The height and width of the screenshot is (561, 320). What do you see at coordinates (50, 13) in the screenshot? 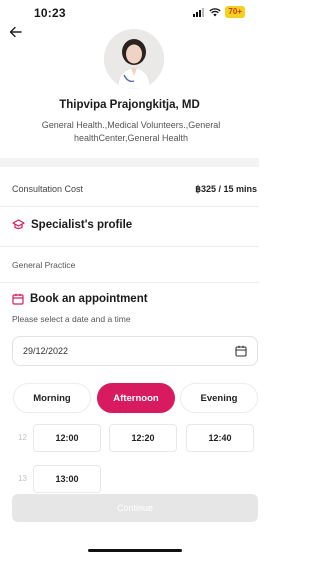
I see `status-time: 10:23` at bounding box center [50, 13].